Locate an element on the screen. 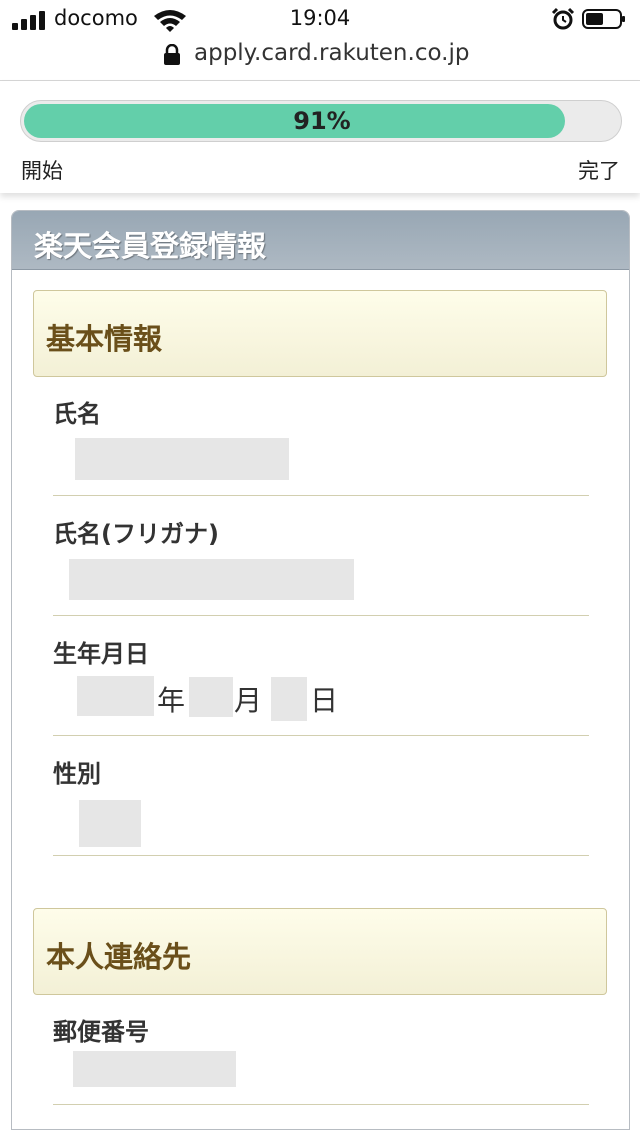  panel-header: 楽天会員登録情報 is located at coordinates (320, 240).